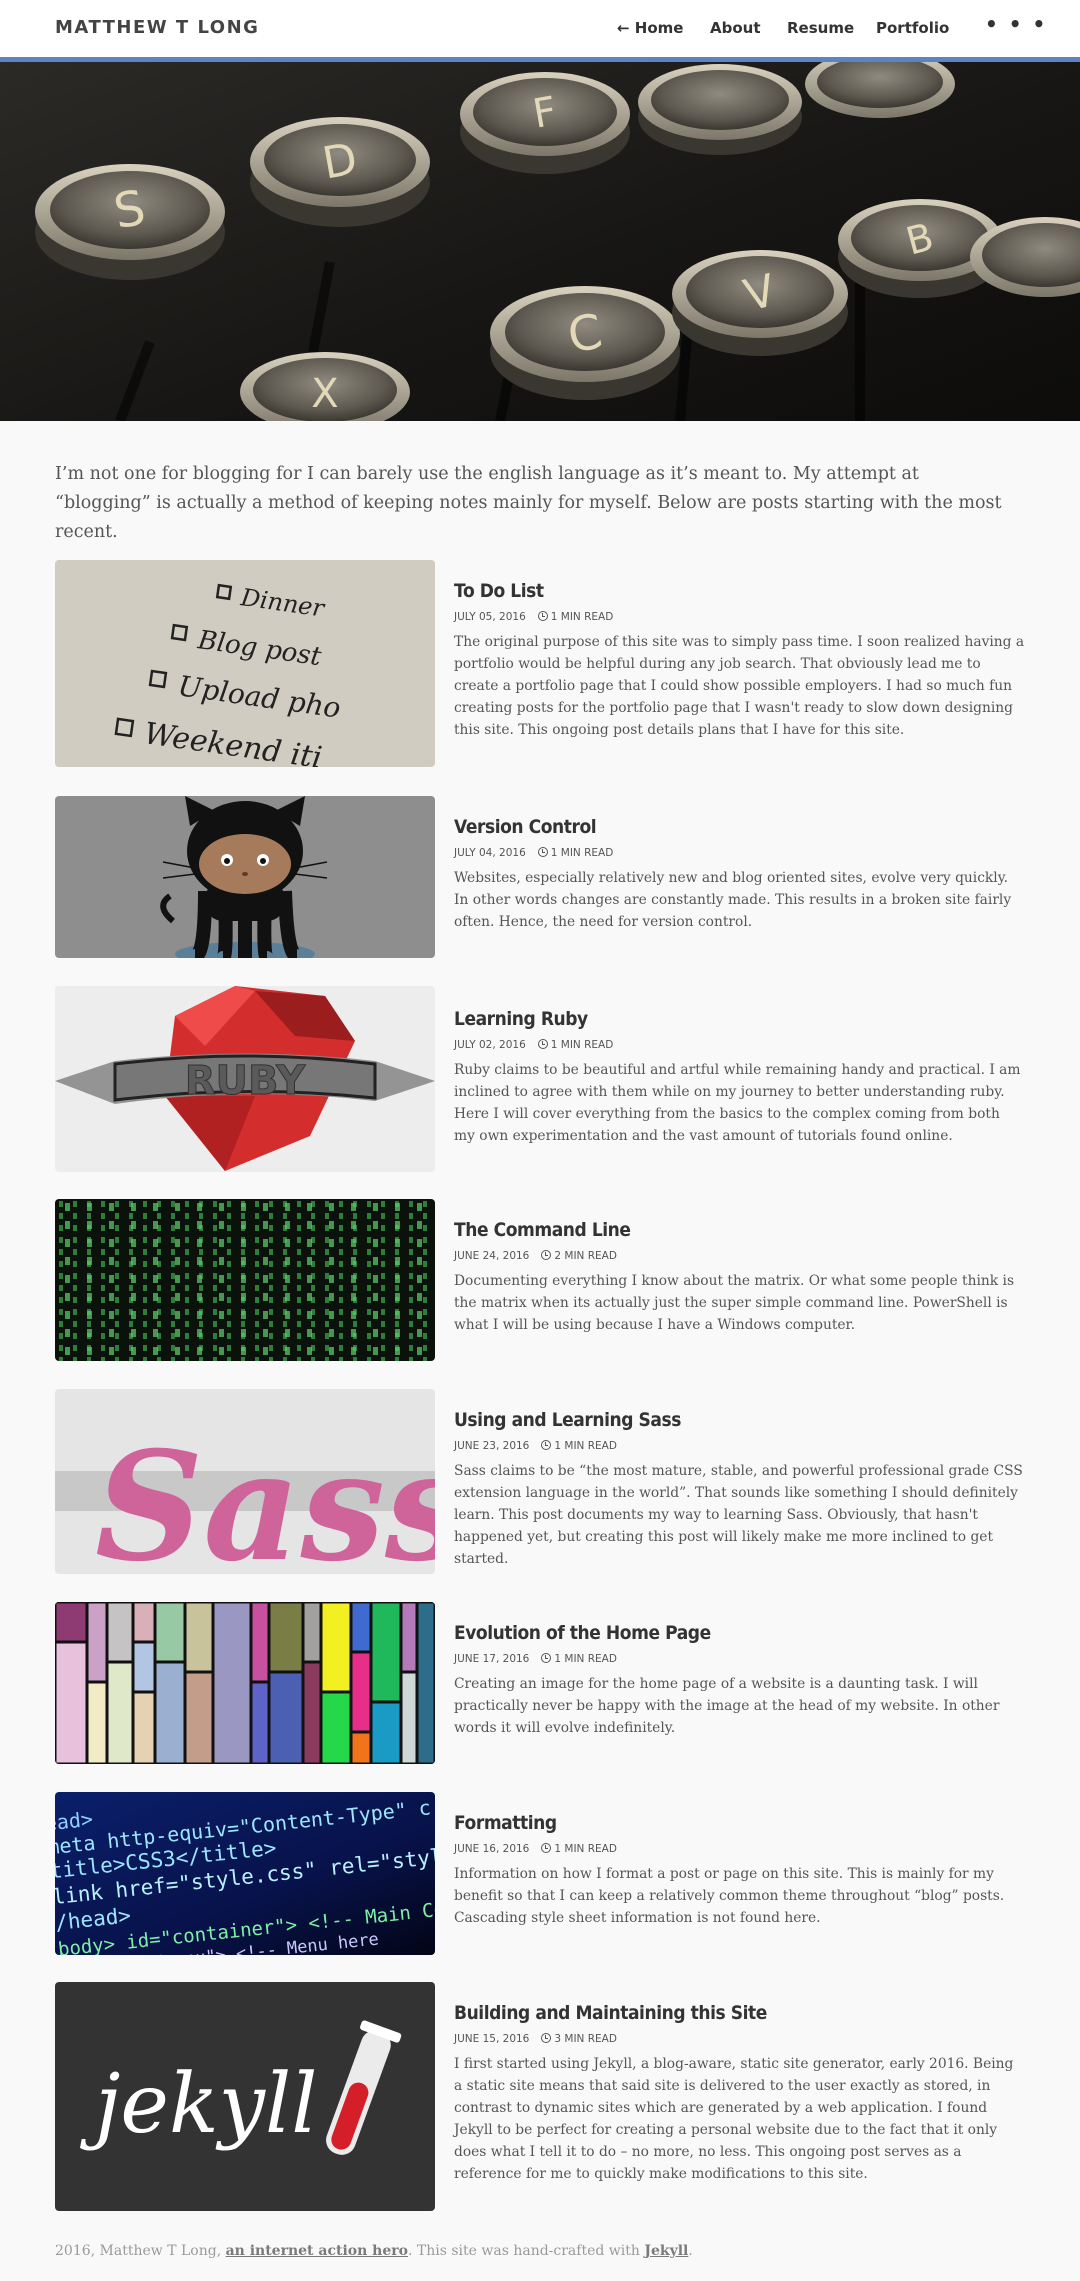  What do you see at coordinates (490, 853) in the screenshot?
I see `post-date: JULY 04, 2016` at bounding box center [490, 853].